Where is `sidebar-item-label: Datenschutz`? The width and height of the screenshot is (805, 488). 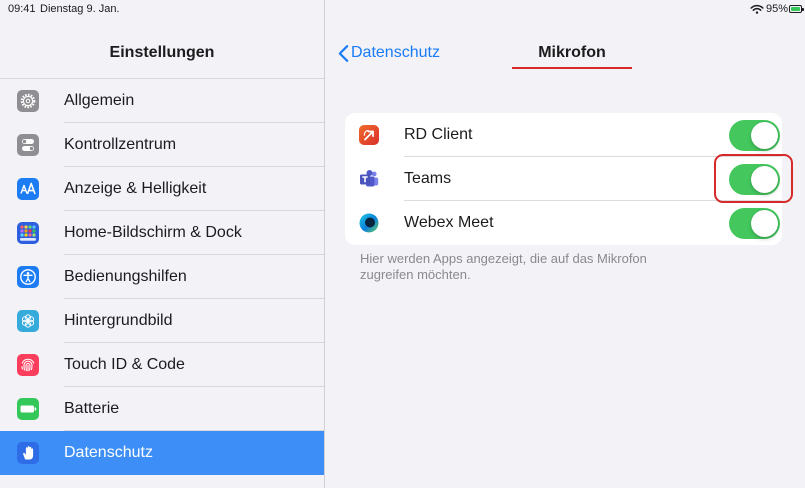
sidebar-item-label: Datenschutz is located at coordinates (108, 452).